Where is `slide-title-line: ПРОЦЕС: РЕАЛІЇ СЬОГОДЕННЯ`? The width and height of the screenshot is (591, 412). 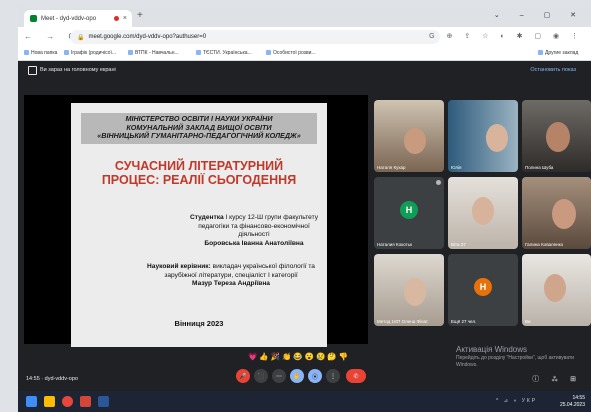
slide-title-line: ПРОЦЕС: РЕАЛІЇ СЬОГОДЕННЯ is located at coordinates (199, 180).